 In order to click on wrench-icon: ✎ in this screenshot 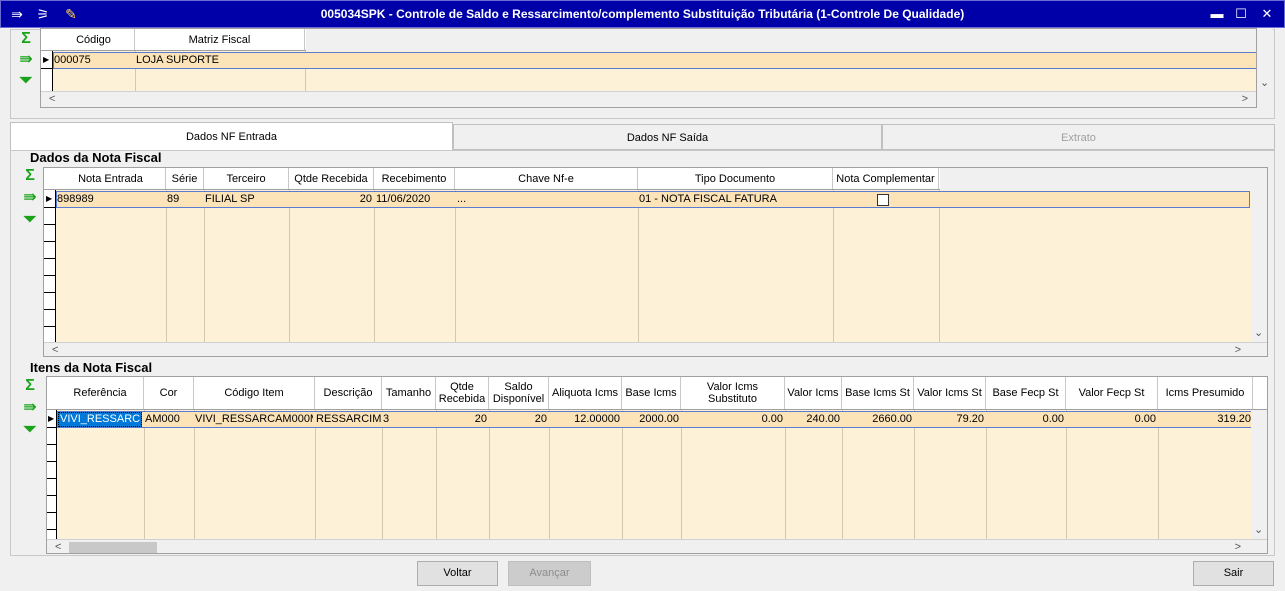, I will do `click(71, 14)`.